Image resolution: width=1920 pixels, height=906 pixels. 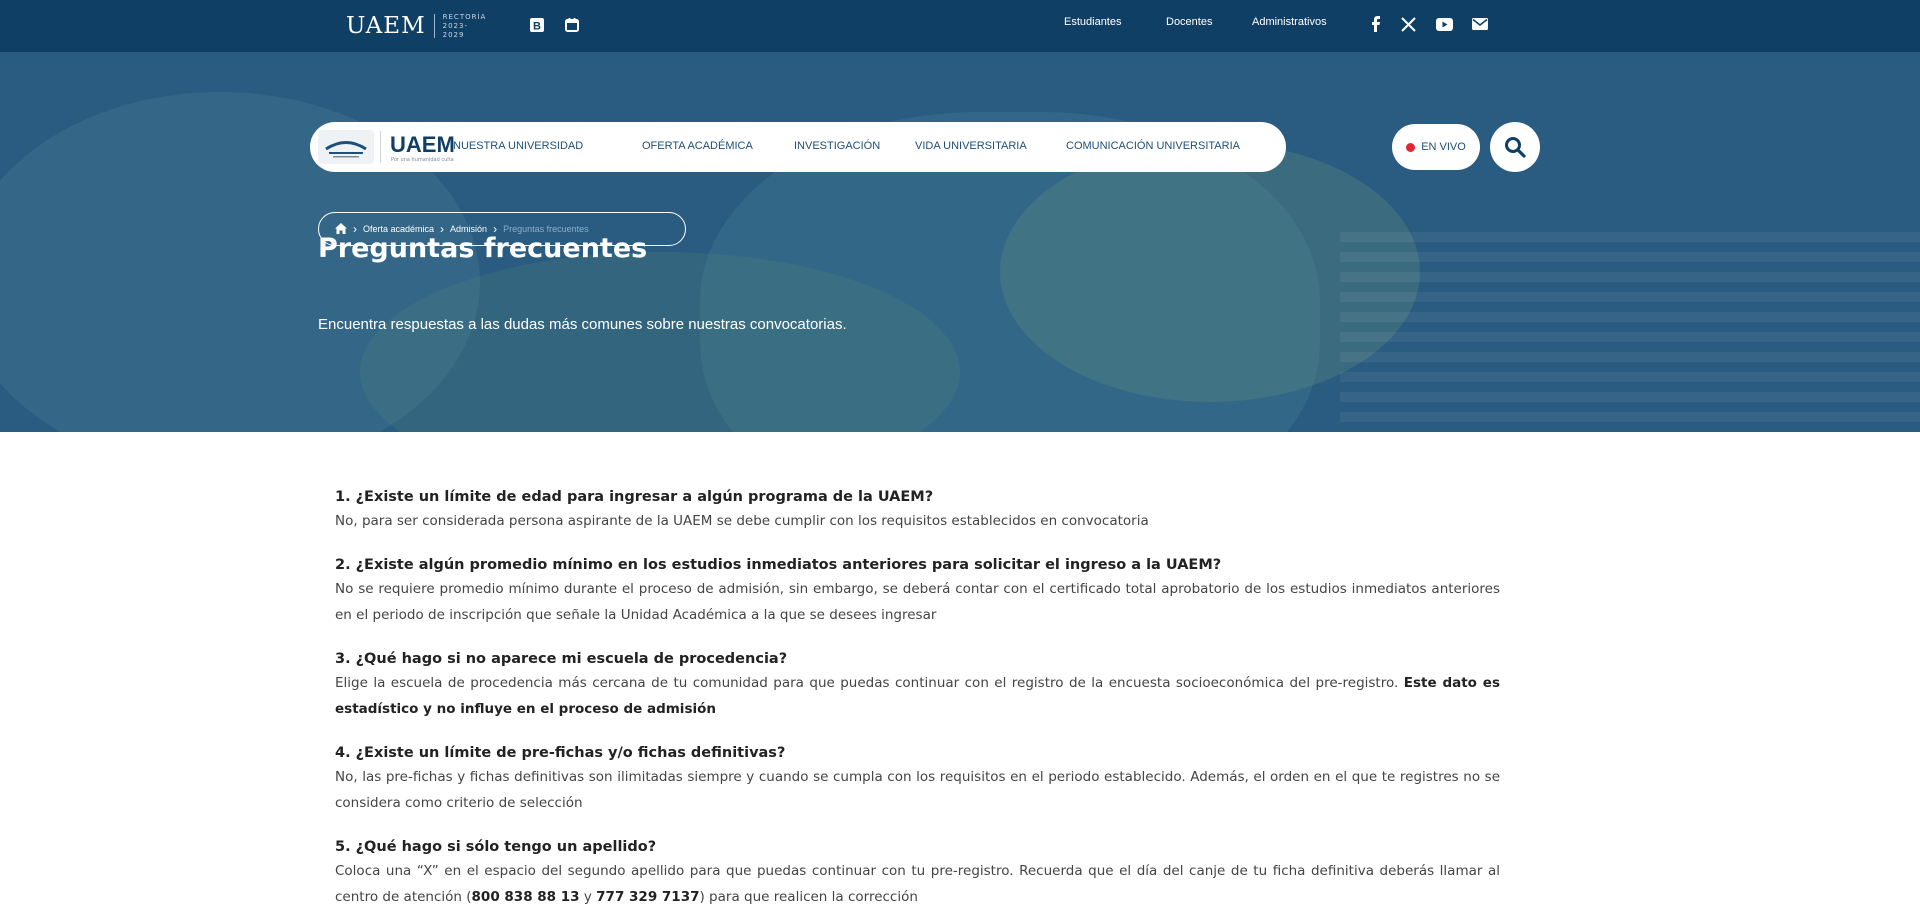 I want to click on menu-vida-universitaria: VIDA UNIVERSITARIA, so click(x=971, y=146).